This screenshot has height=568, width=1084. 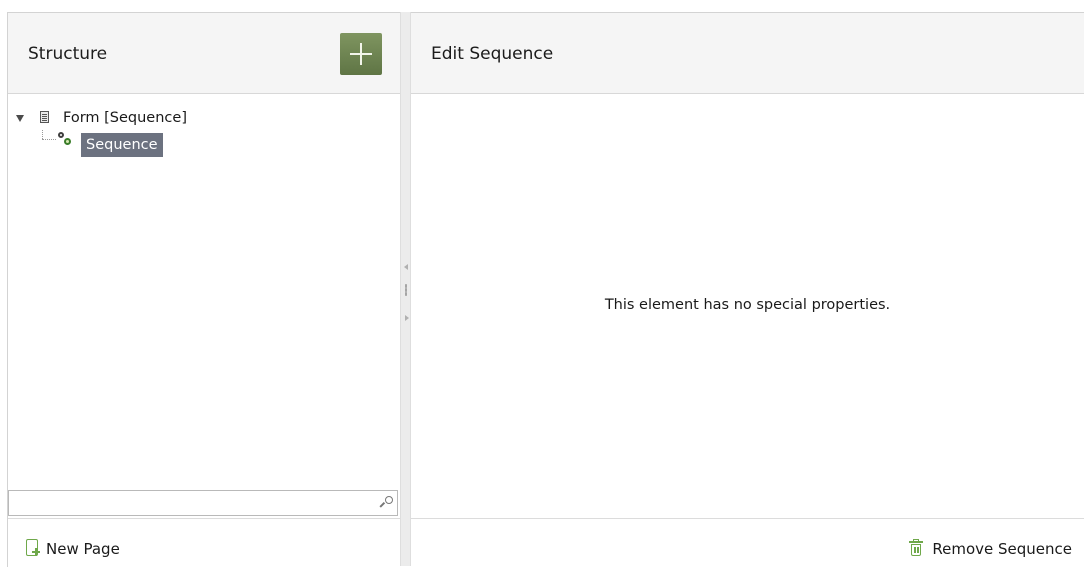 I want to click on collapse-left-icon, so click(x=406, y=267).